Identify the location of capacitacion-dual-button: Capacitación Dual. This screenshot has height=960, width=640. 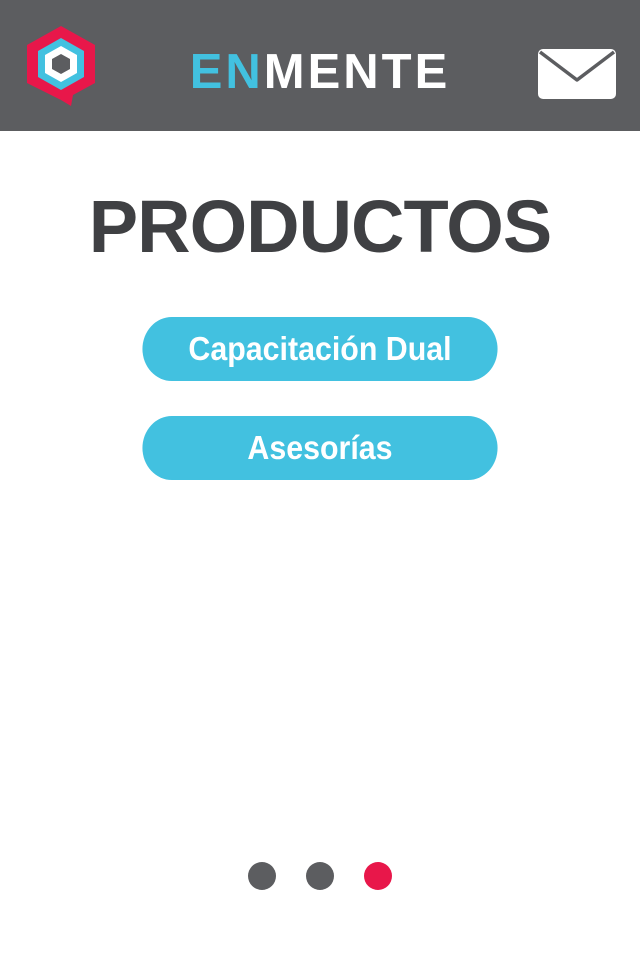
(320, 349).